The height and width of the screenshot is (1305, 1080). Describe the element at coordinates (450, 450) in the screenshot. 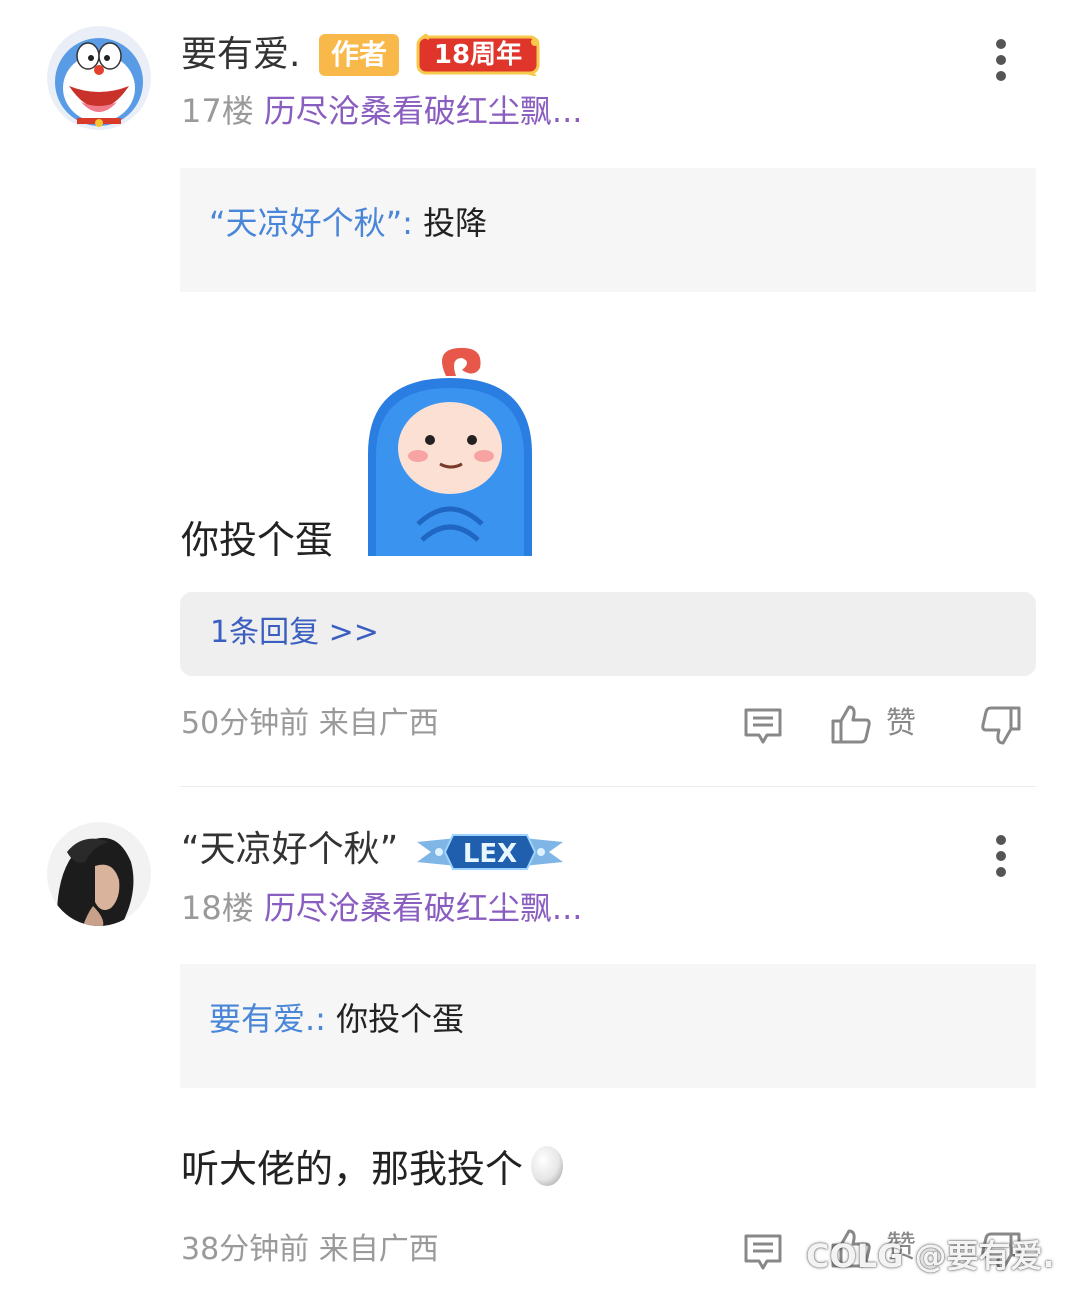

I see `blue-bean-sticker` at that location.